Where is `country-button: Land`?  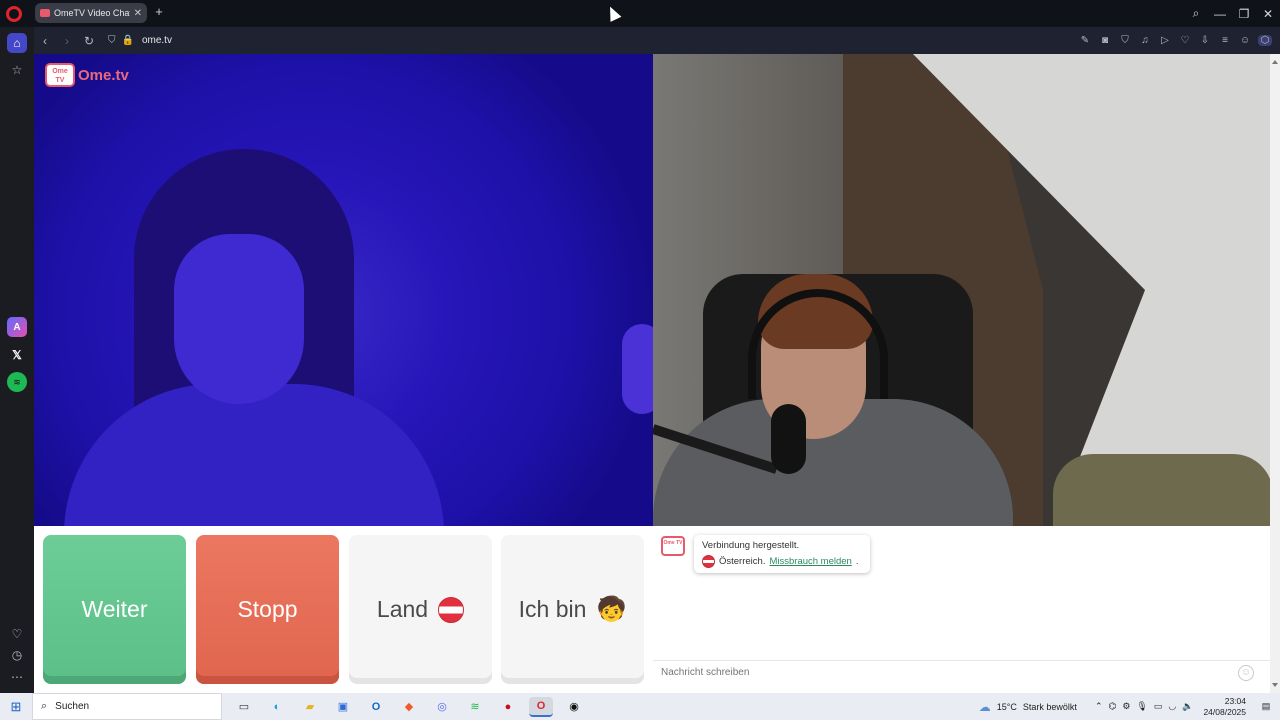 country-button: Land is located at coordinates (420, 609).